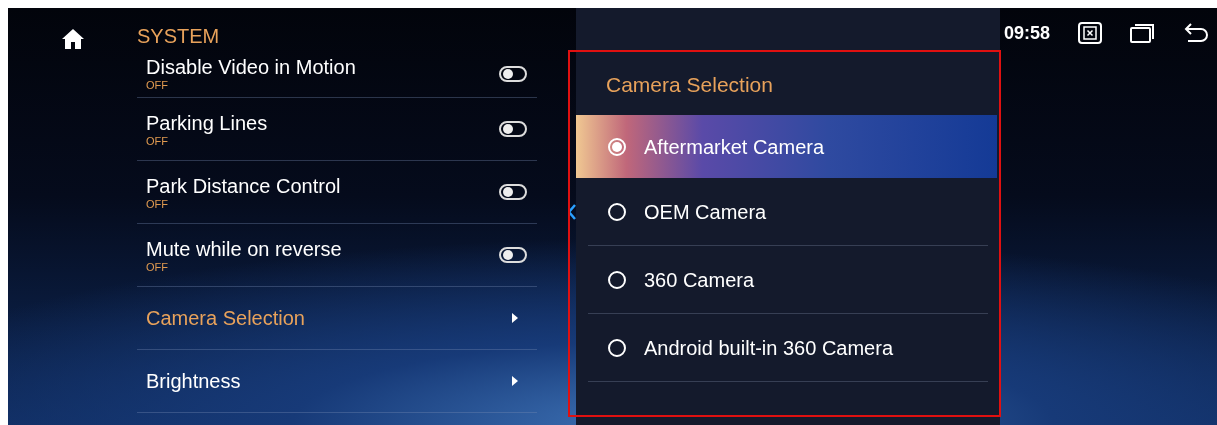  Describe the element at coordinates (769, 348) in the screenshot. I see `option-label: Android built-in 360 Camera` at that location.